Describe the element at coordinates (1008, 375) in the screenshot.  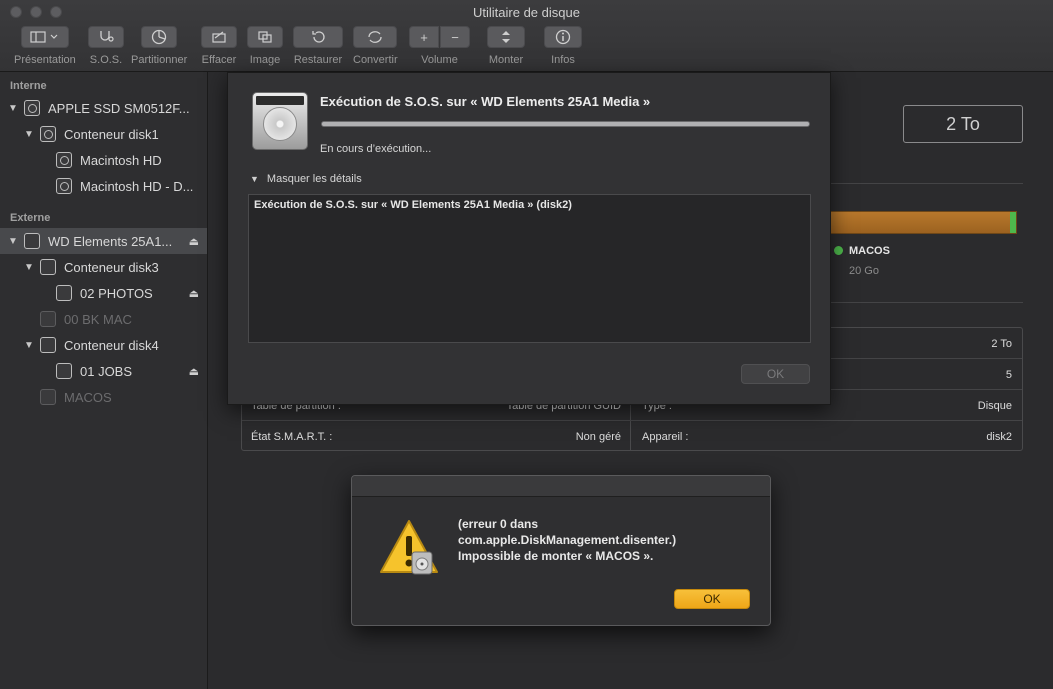
I see `info-value: 5` at that location.